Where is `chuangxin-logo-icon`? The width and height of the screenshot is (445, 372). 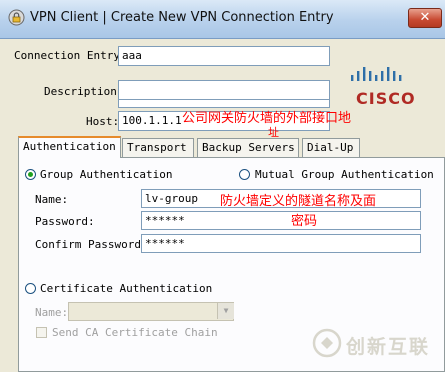
chuangxin-logo-icon is located at coordinates (327, 343).